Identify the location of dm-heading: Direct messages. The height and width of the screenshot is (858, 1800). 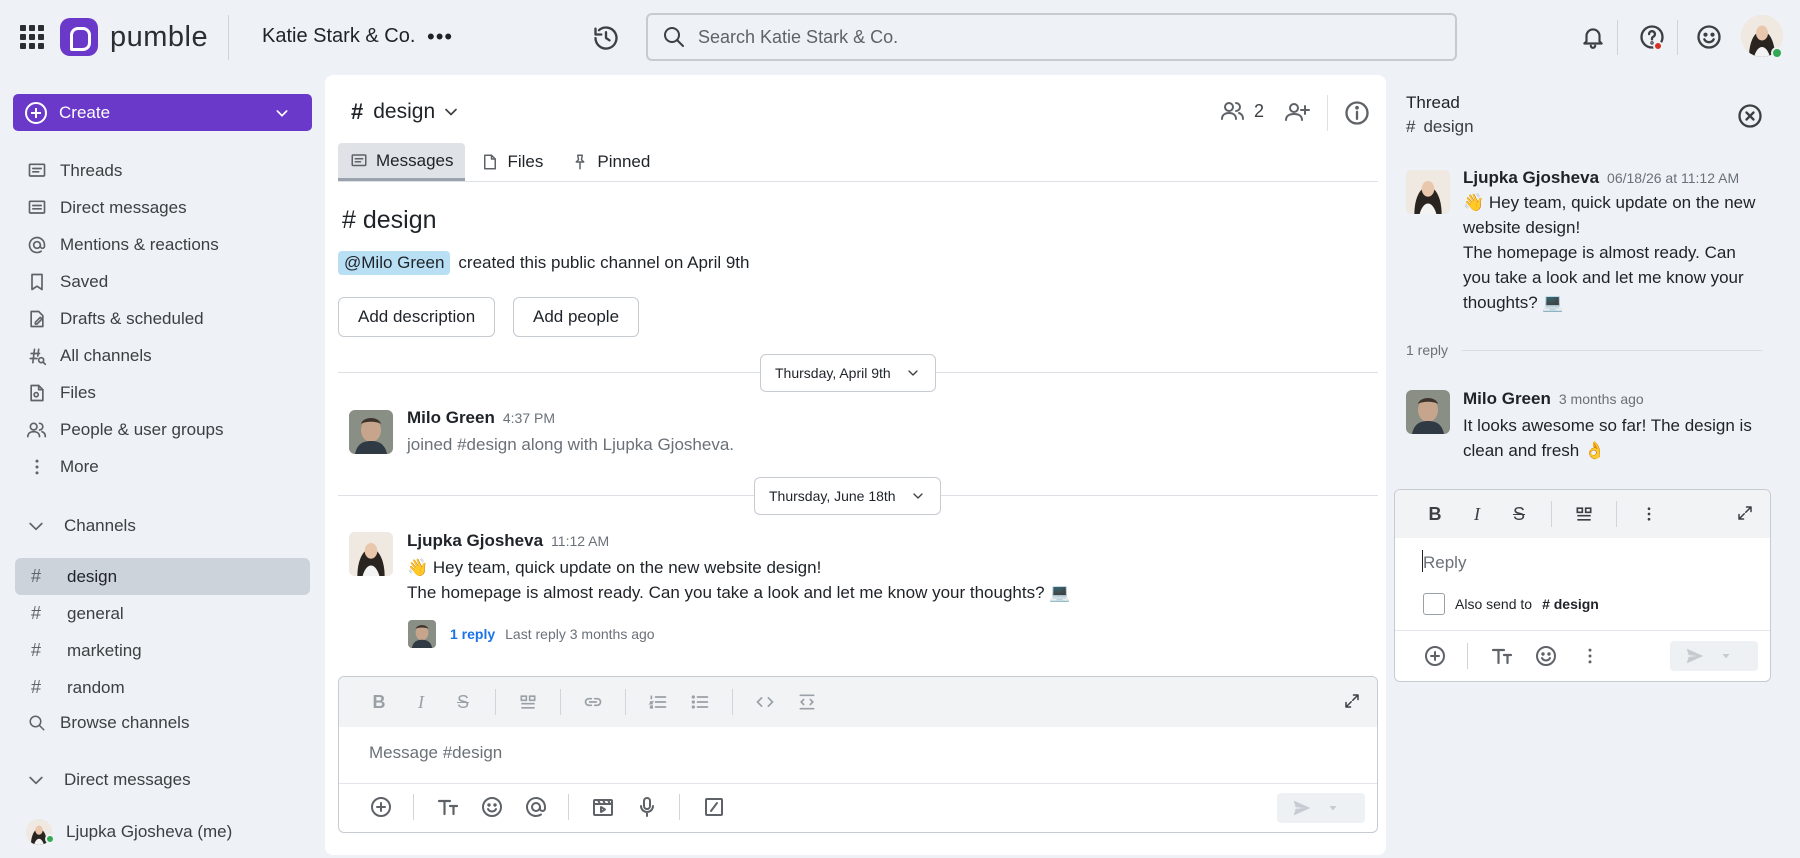
(127, 779).